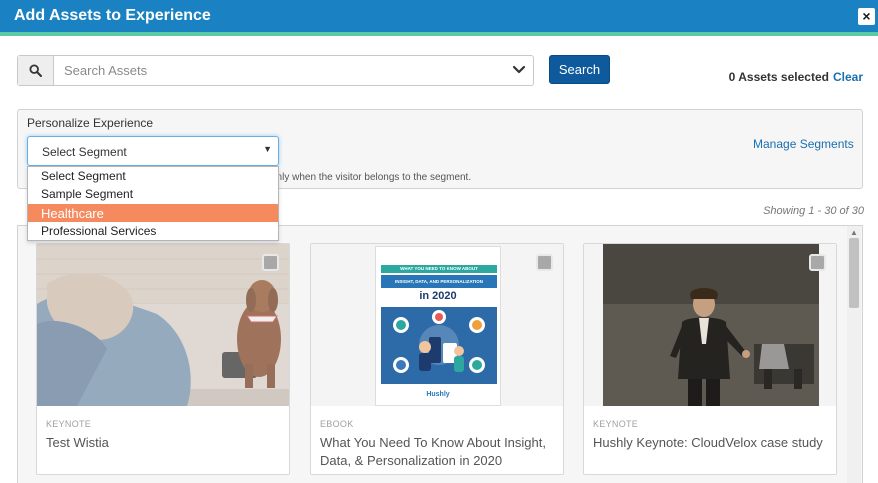 The width and height of the screenshot is (878, 483). I want to click on grid-scrollbar: ▲, so click(854, 354).